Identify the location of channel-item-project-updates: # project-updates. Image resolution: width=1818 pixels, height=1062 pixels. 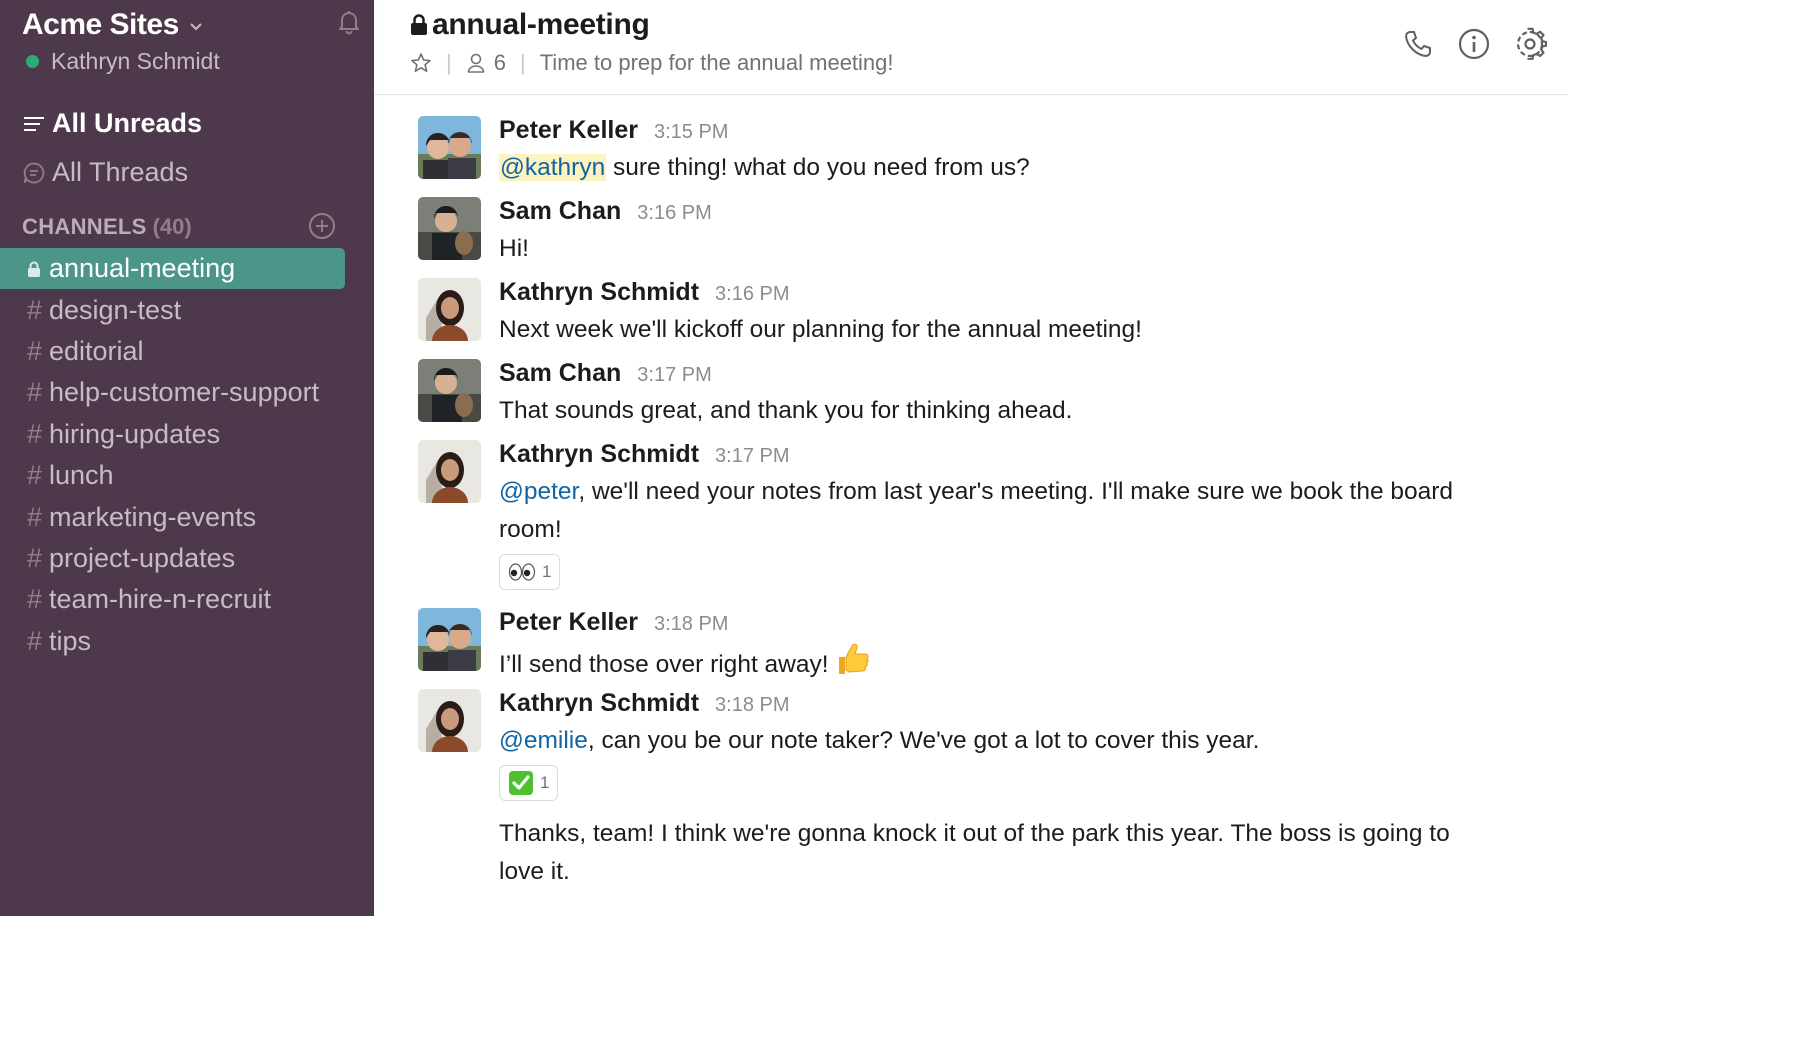
(172, 558).